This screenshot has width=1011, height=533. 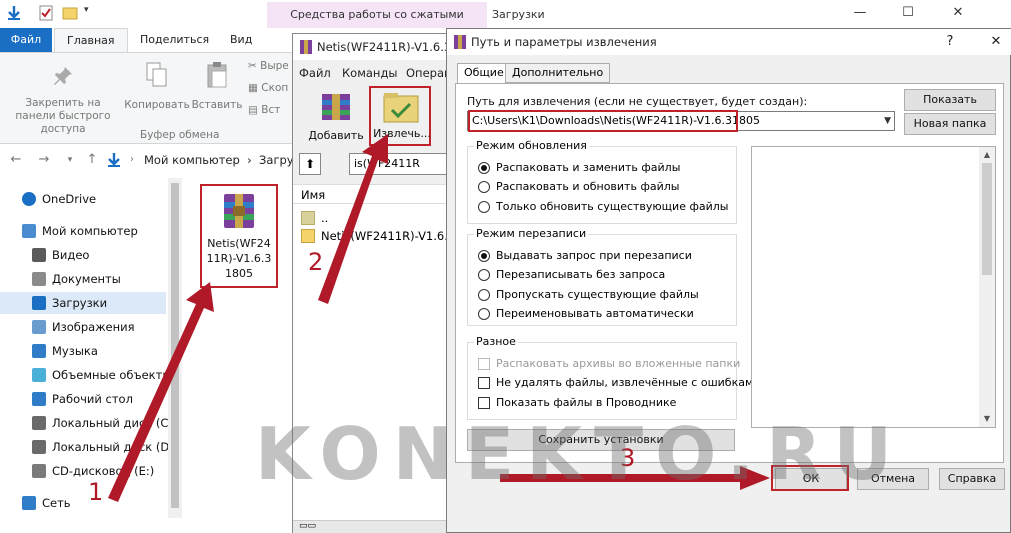 What do you see at coordinates (83, 231) in the screenshot?
I see `sidebar-item: Мой компьютер` at bounding box center [83, 231].